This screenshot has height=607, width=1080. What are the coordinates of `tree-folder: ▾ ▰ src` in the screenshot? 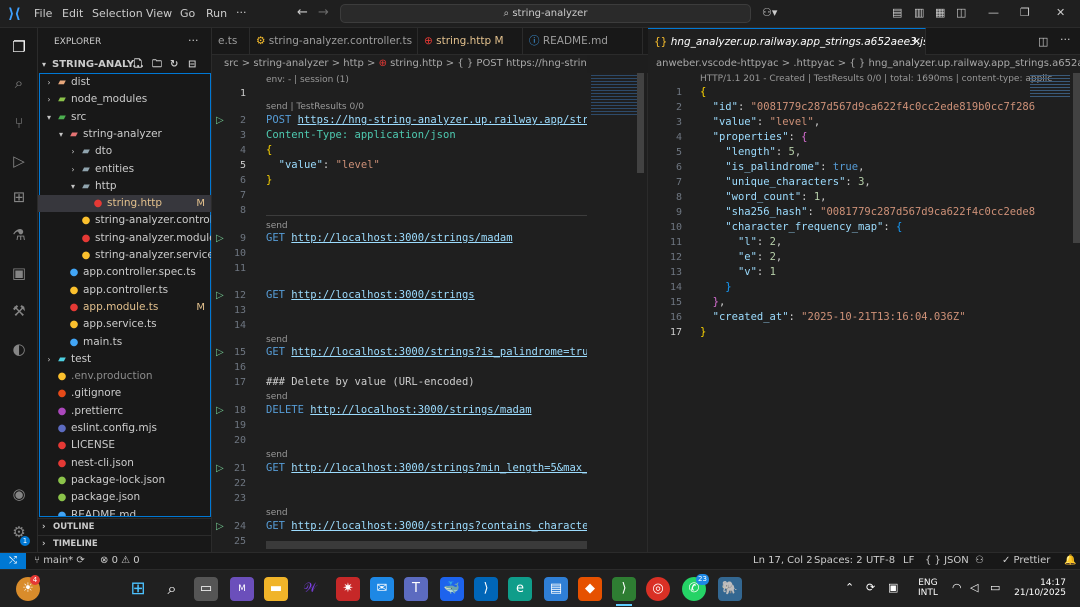 It's located at (124, 117).